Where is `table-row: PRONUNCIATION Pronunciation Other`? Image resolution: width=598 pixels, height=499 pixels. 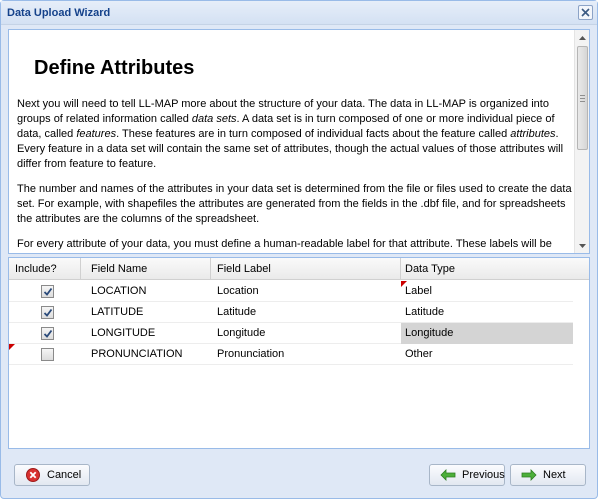 table-row: PRONUNCIATION Pronunciation Other is located at coordinates (291, 354).